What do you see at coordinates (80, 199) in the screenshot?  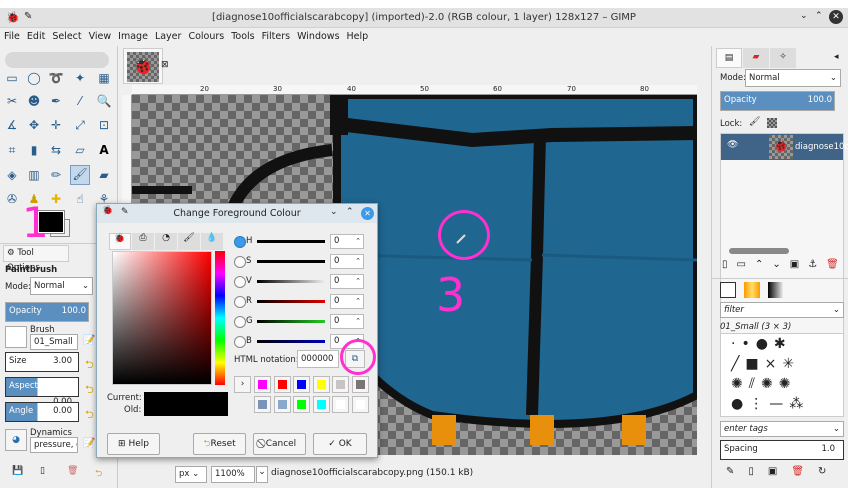 I see `smudge-icon: ☝` at bounding box center [80, 199].